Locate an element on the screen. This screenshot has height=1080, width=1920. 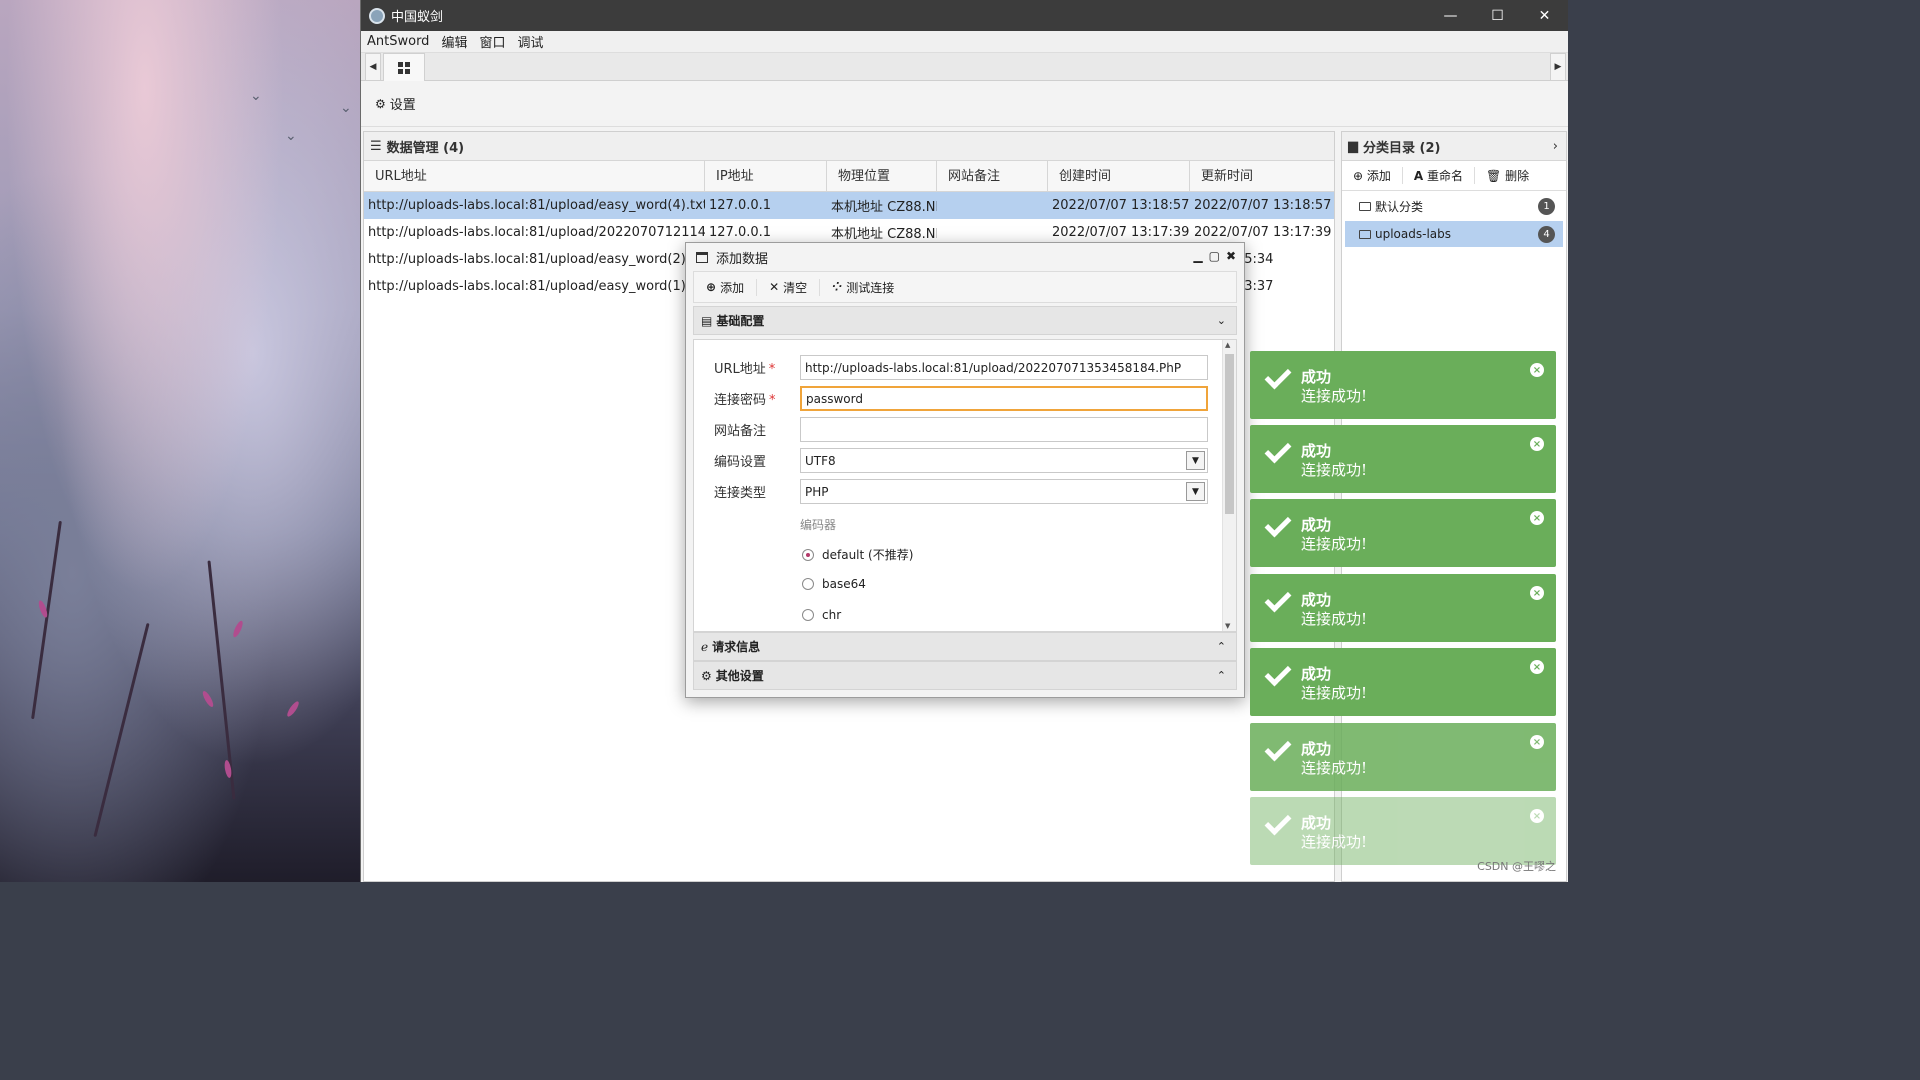
tab-scroll-left-icon: ◀ is located at coordinates (373, 67).